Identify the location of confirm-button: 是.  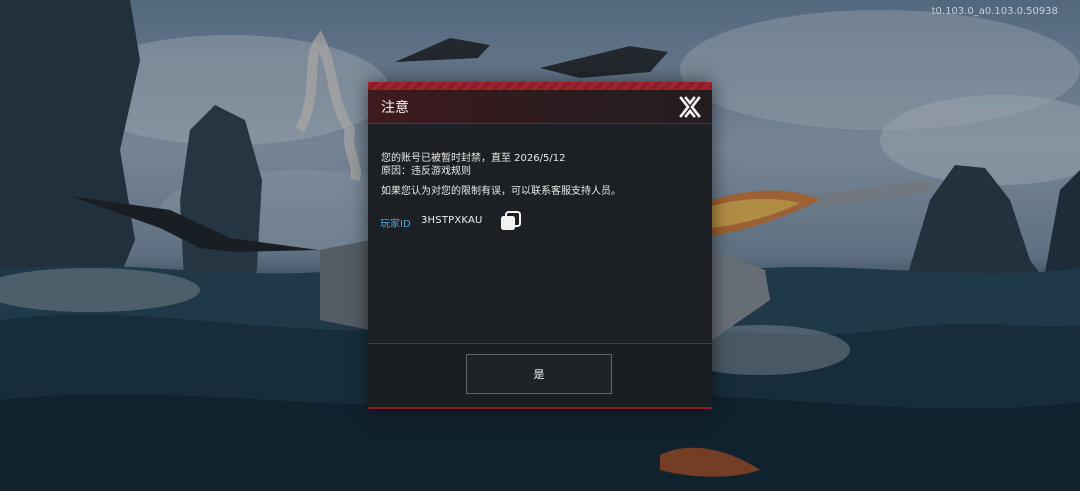
(539, 374).